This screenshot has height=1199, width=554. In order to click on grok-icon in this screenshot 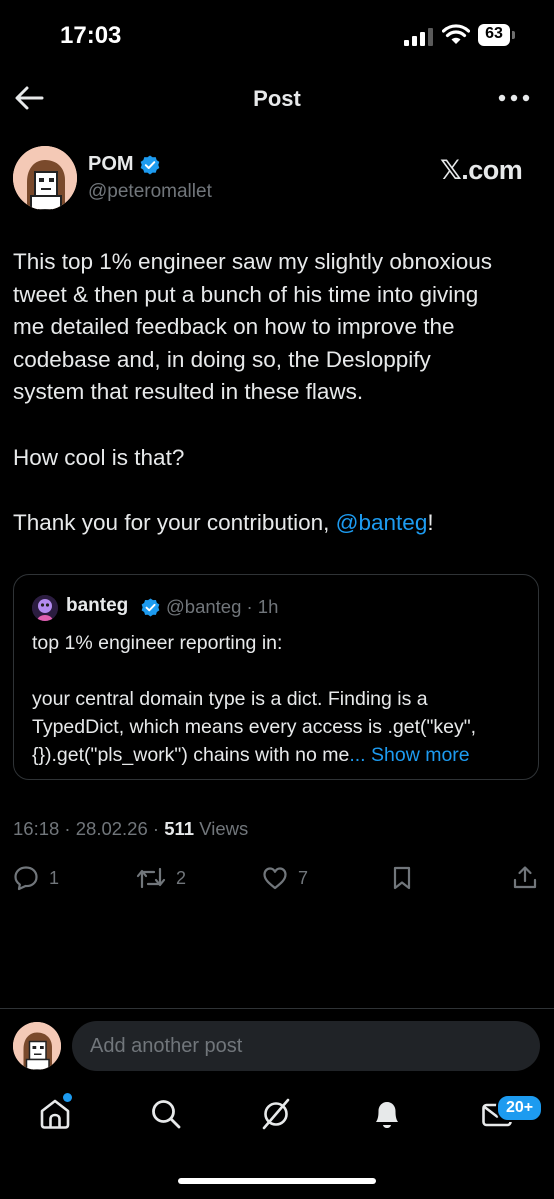, I will do `click(276, 1114)`.